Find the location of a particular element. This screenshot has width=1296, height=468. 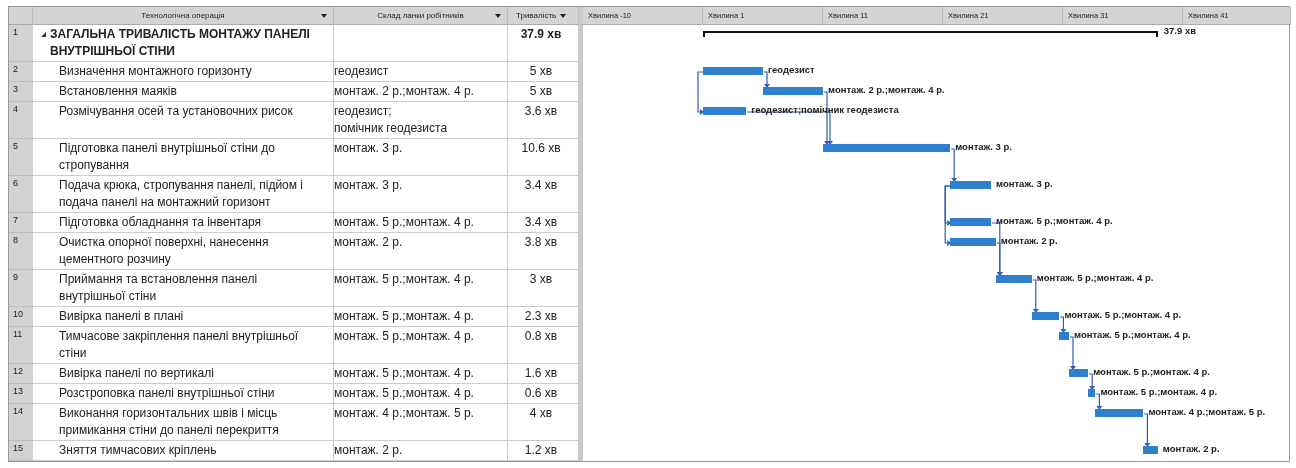

row-number: 10 is located at coordinates (21, 317).